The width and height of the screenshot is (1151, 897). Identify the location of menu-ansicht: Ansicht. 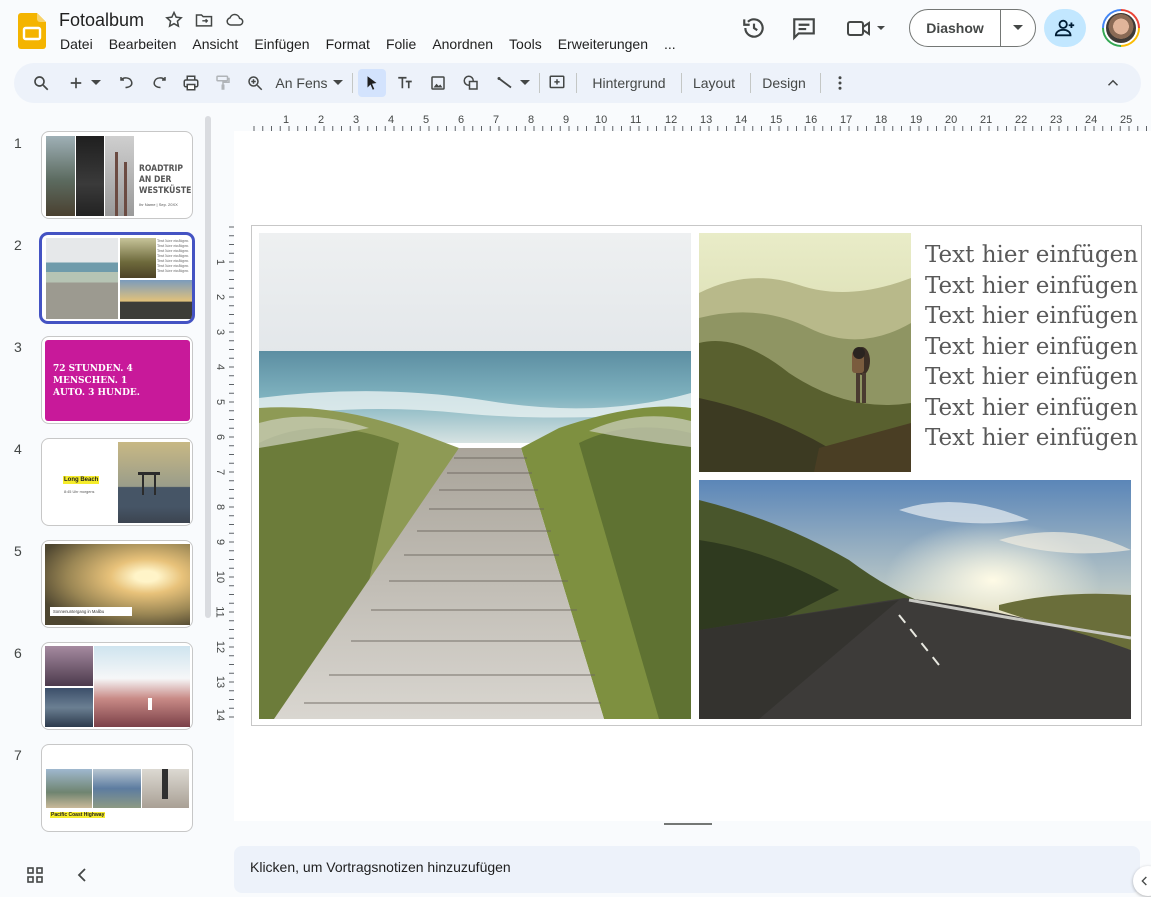
(215, 44).